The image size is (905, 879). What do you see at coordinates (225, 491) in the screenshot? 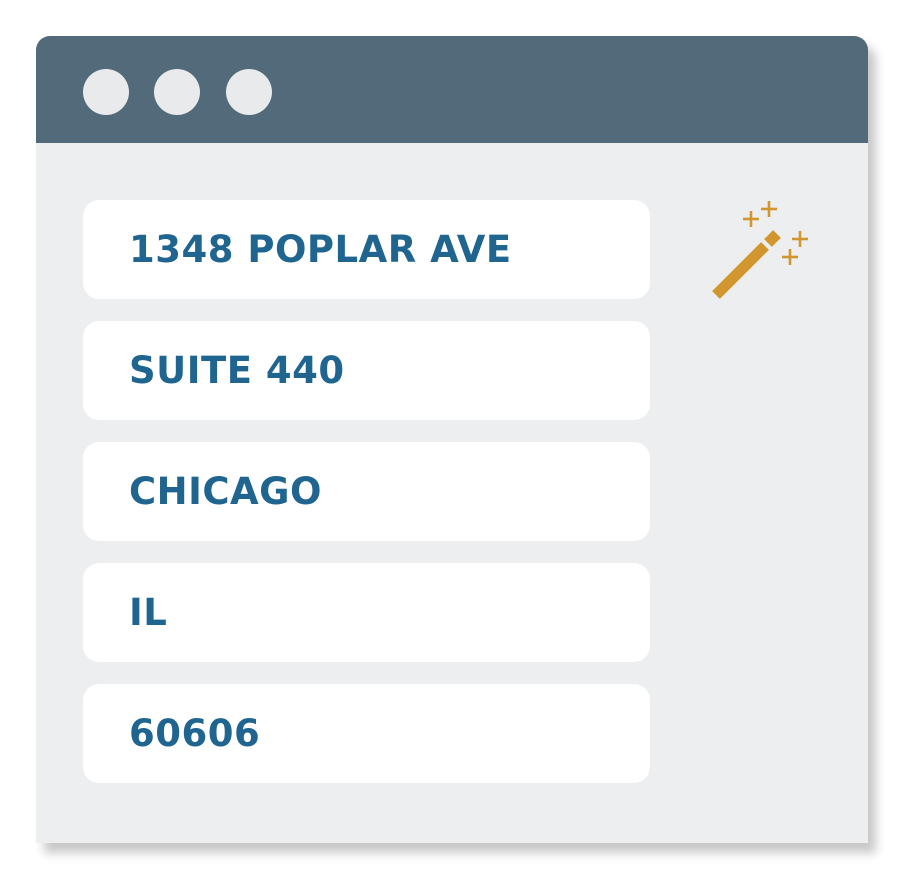
I see `city-value: CHICAGO` at bounding box center [225, 491].